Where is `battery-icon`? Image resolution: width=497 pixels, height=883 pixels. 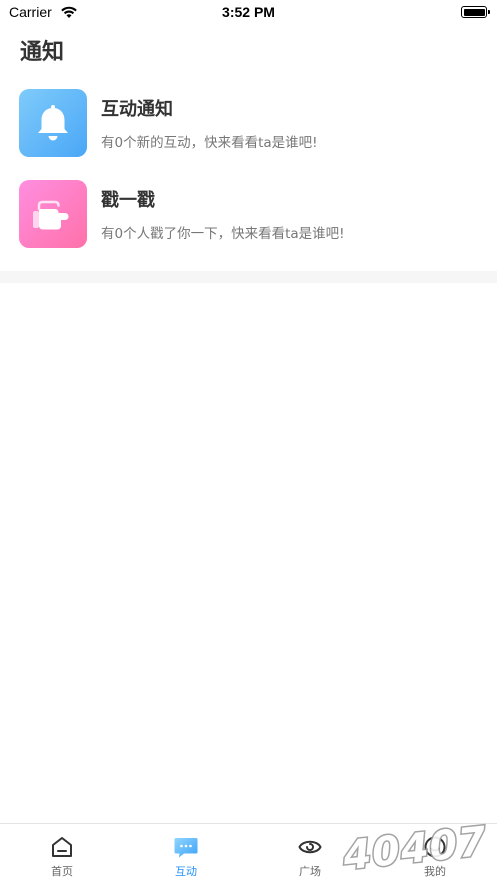
battery-icon is located at coordinates (475, 12).